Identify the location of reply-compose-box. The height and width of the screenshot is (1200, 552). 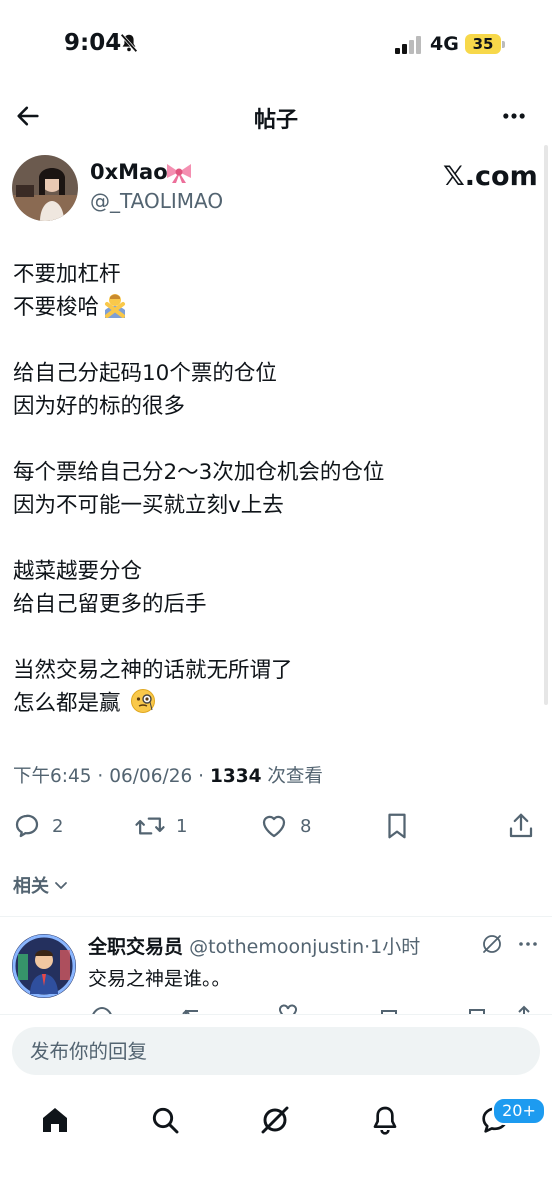
(276, 1051).